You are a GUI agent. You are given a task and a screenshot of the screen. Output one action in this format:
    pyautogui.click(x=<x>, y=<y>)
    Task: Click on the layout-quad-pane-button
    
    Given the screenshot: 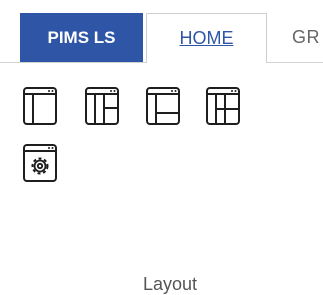 What is the action you would take?
    pyautogui.click(x=223, y=106)
    